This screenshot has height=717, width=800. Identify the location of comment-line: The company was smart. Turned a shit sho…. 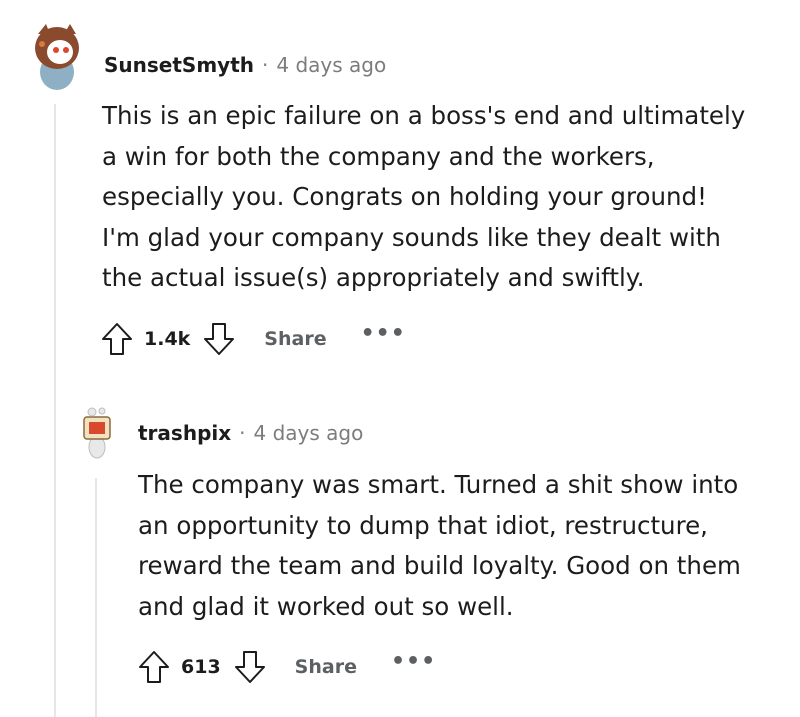
(438, 484).